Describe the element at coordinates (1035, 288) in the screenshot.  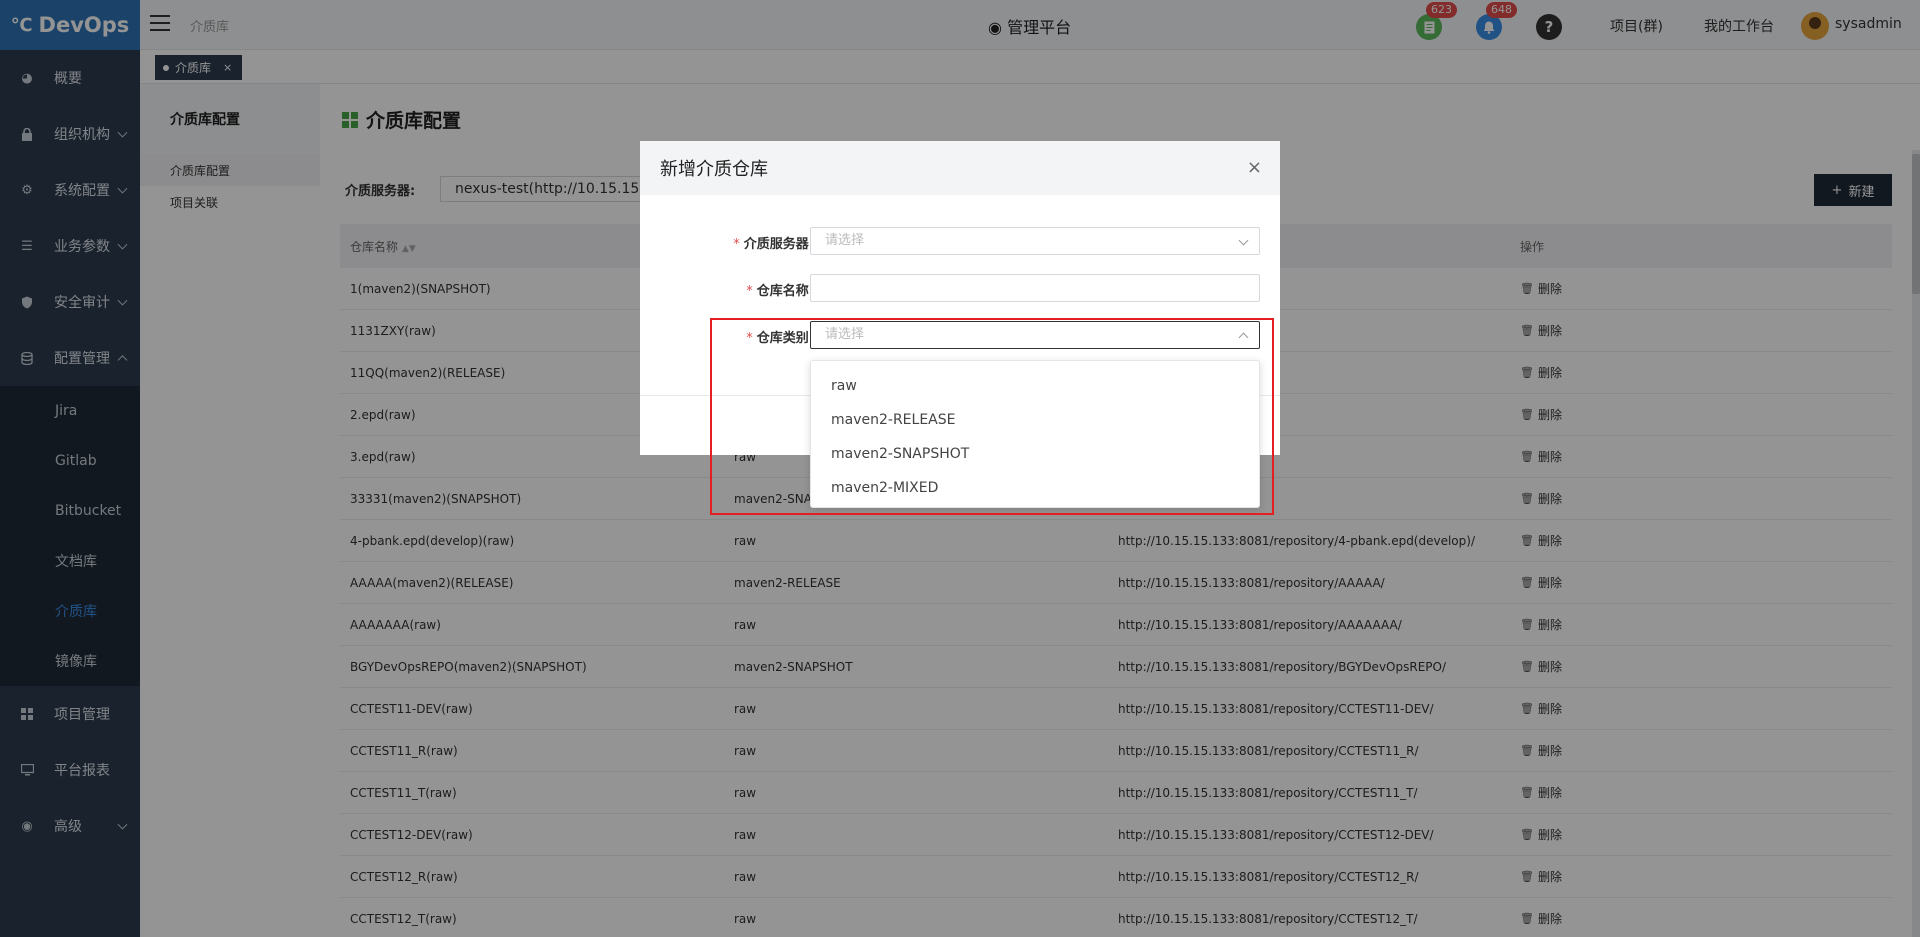
I see `repo-name-input` at that location.